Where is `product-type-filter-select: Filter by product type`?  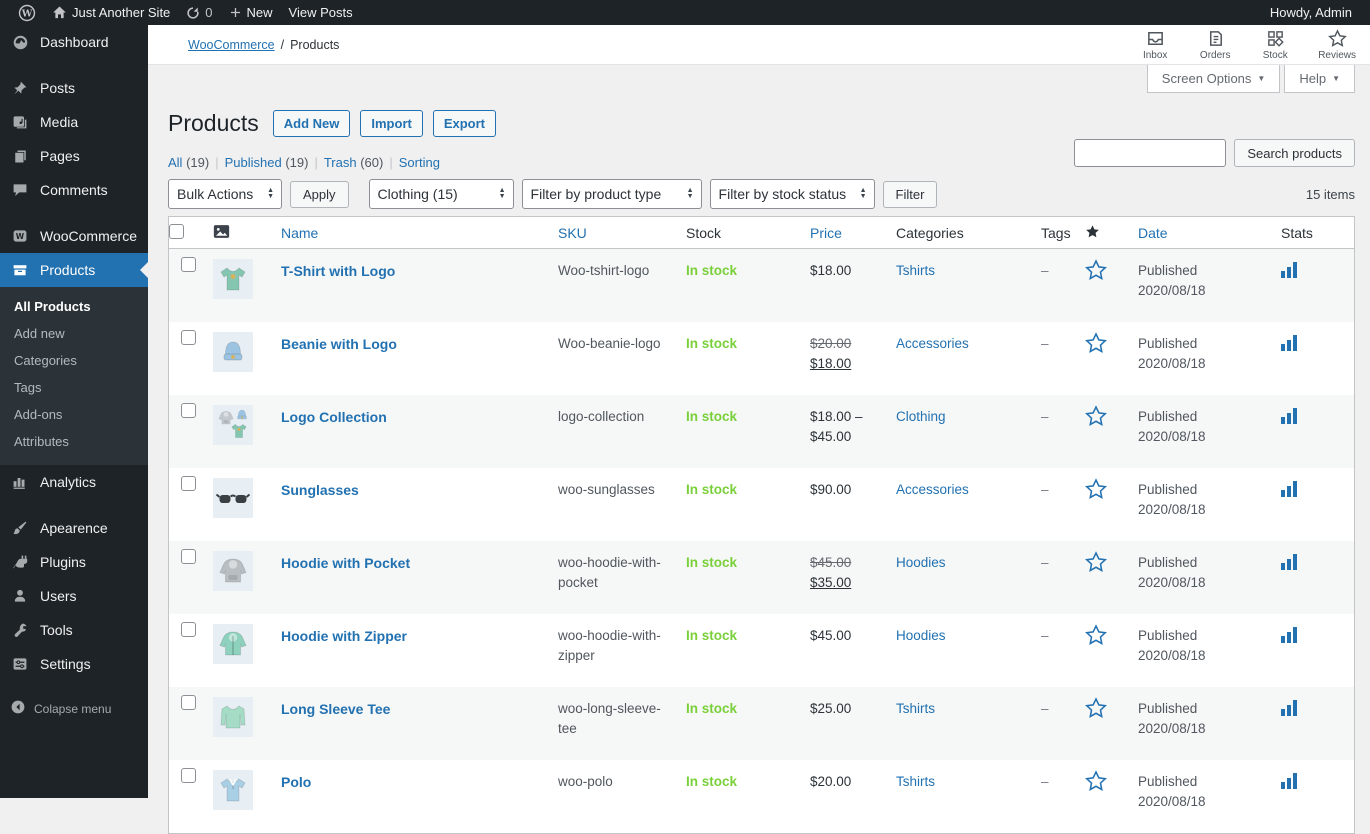
product-type-filter-select: Filter by product type is located at coordinates (611, 194).